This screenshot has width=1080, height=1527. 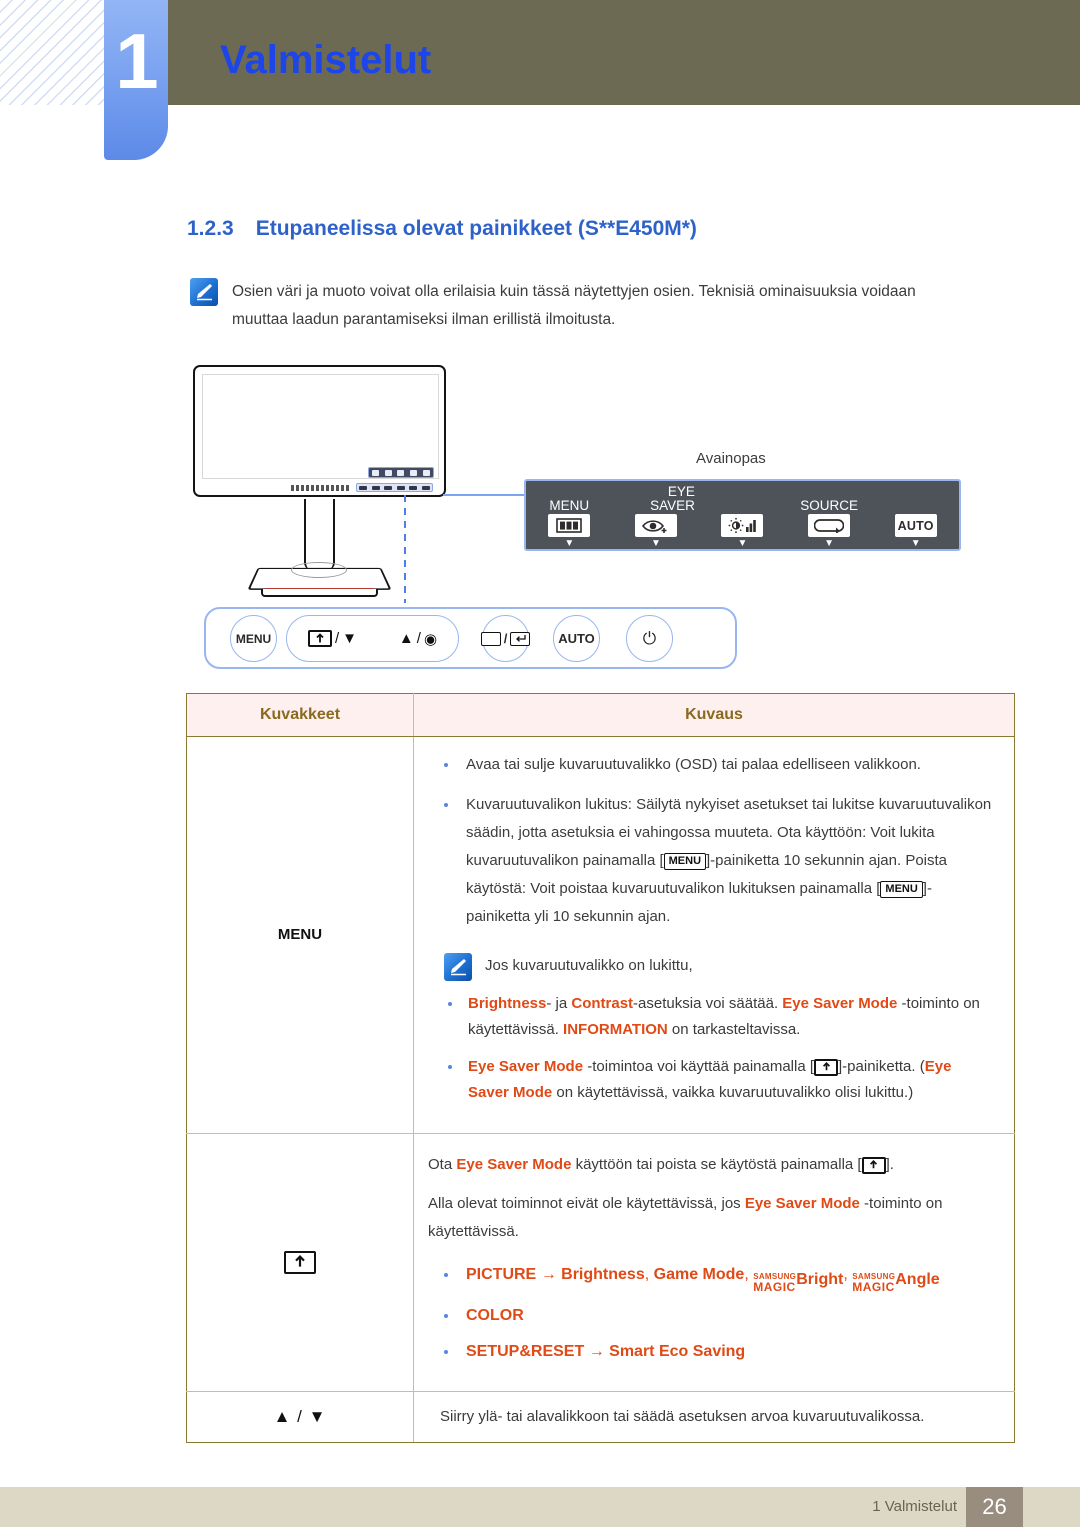 I want to click on menu-row-label: MENU, so click(x=300, y=934).